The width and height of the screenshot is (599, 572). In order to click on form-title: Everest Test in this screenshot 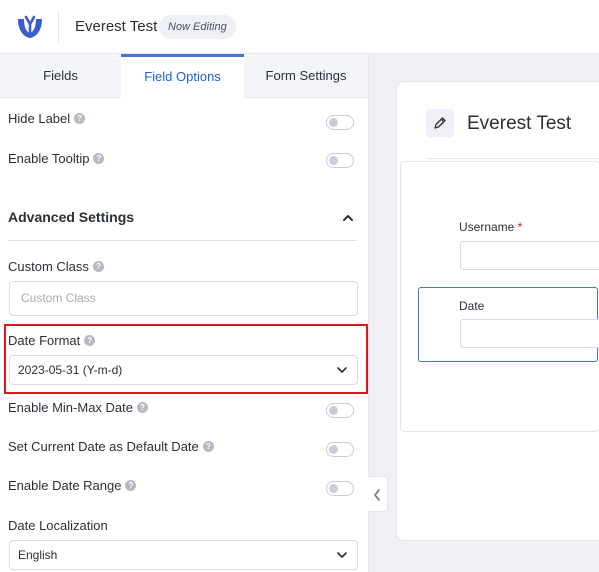, I will do `click(519, 124)`.